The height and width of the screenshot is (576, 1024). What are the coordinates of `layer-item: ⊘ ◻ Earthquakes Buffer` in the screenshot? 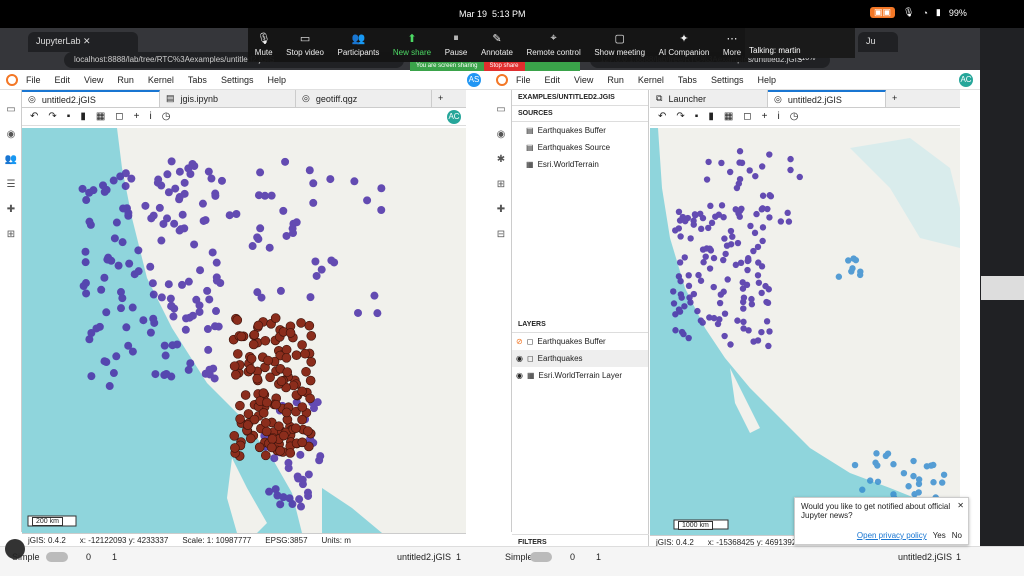 It's located at (580, 341).